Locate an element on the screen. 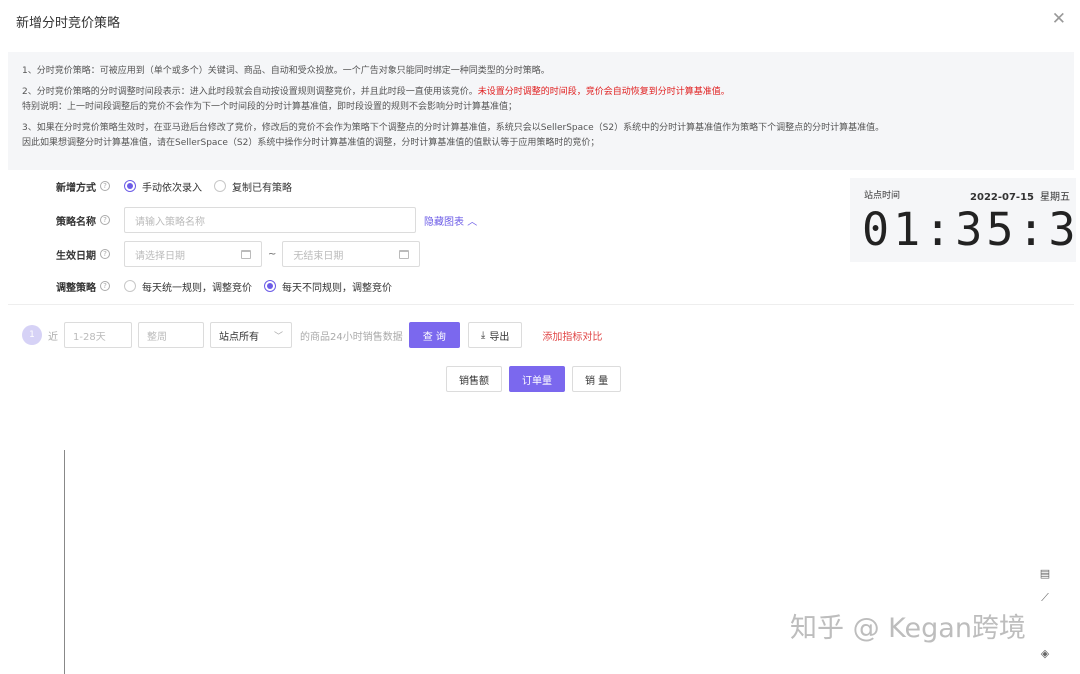 Image resolution: width=1080 pixels, height=674 pixels. chart-toolbox: ▤ ⟋ ◈ is located at coordinates (1046, 618).